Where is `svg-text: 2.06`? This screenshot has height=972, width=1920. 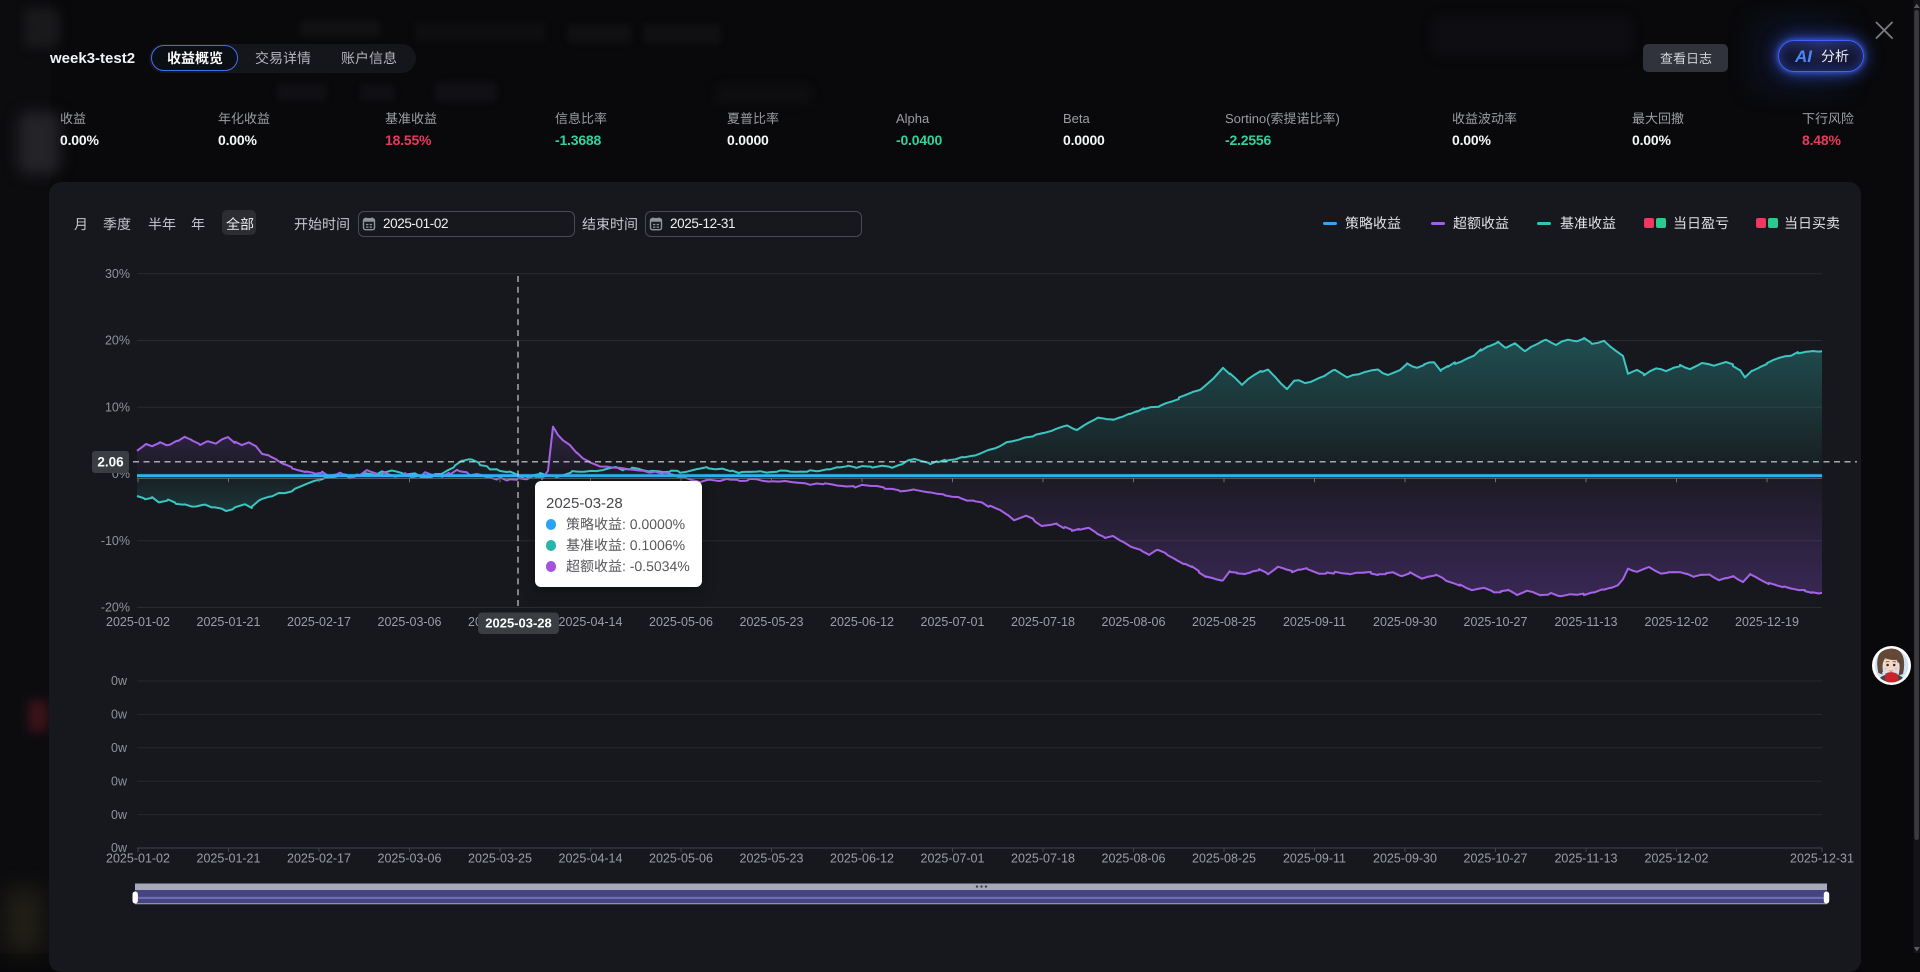 svg-text: 2.06 is located at coordinates (110, 462).